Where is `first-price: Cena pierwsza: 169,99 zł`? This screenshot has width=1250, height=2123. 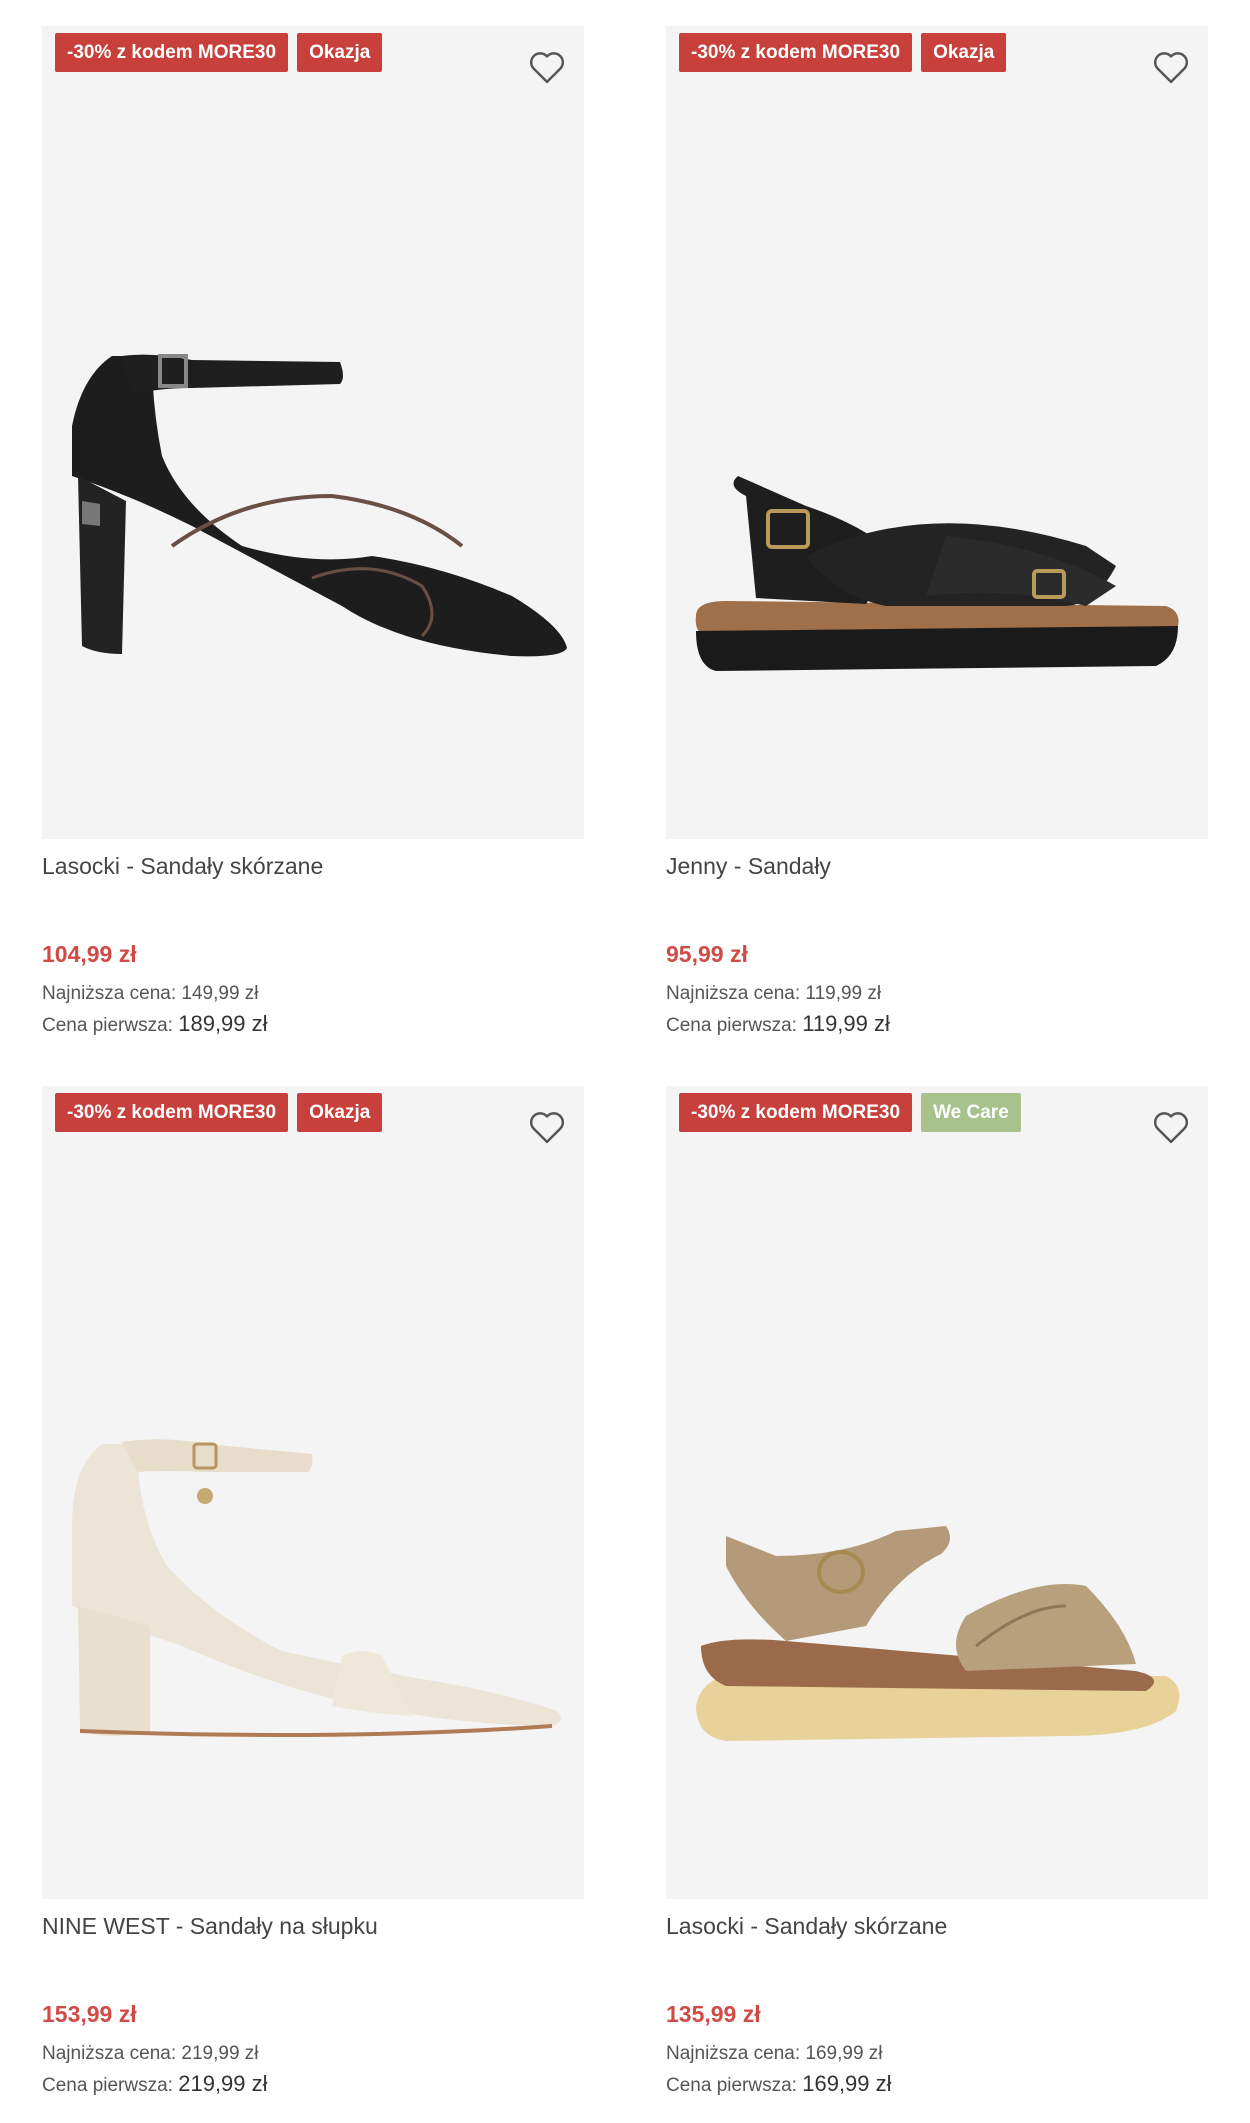
first-price: Cena pierwsza: 169,99 zł is located at coordinates (779, 2084).